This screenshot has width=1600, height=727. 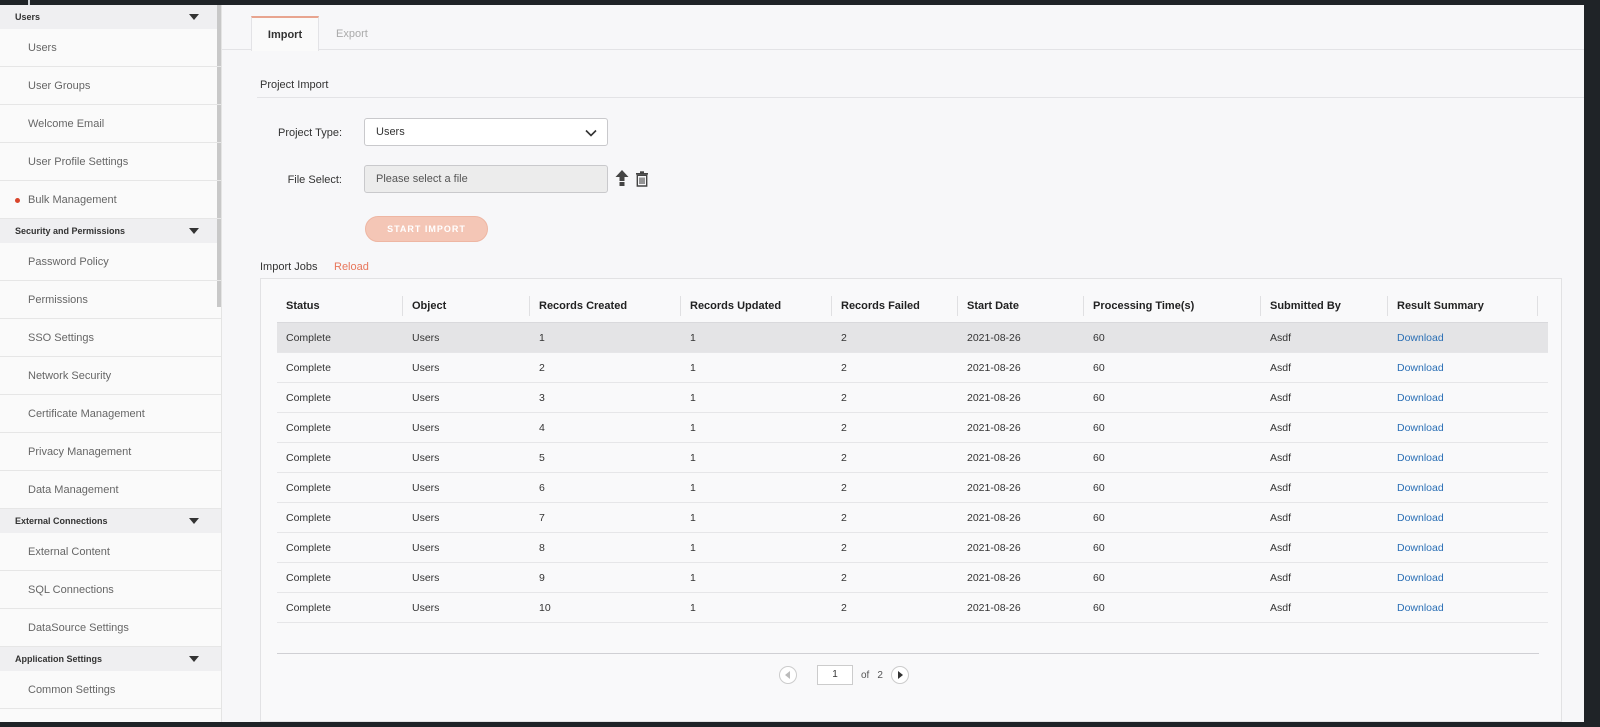 What do you see at coordinates (880, 675) in the screenshot?
I see `page-total: 2` at bounding box center [880, 675].